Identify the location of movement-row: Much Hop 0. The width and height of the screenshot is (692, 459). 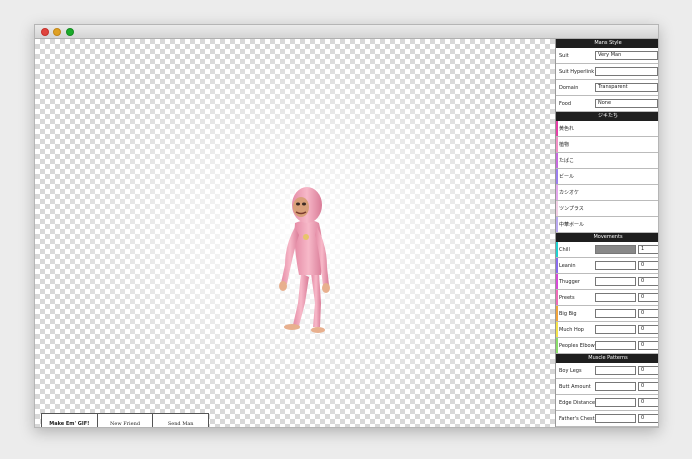
(607, 330).